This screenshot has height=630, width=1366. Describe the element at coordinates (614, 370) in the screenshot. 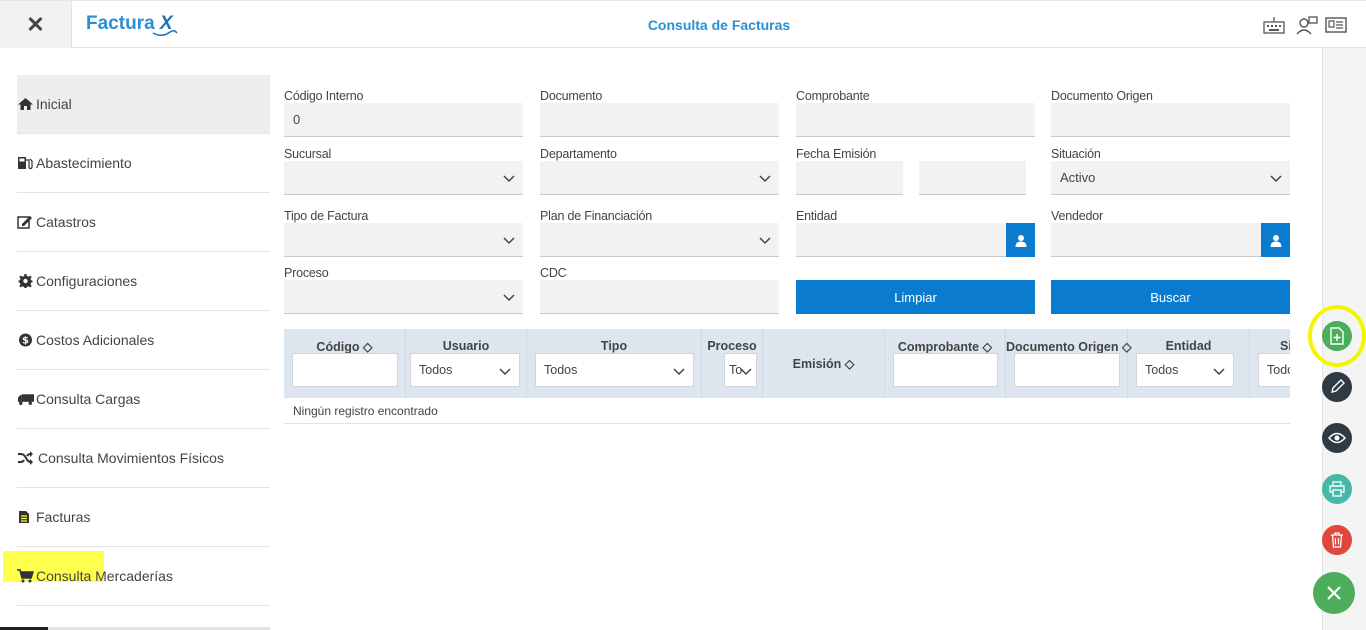

I see `tipo-filter-select: Todos` at that location.